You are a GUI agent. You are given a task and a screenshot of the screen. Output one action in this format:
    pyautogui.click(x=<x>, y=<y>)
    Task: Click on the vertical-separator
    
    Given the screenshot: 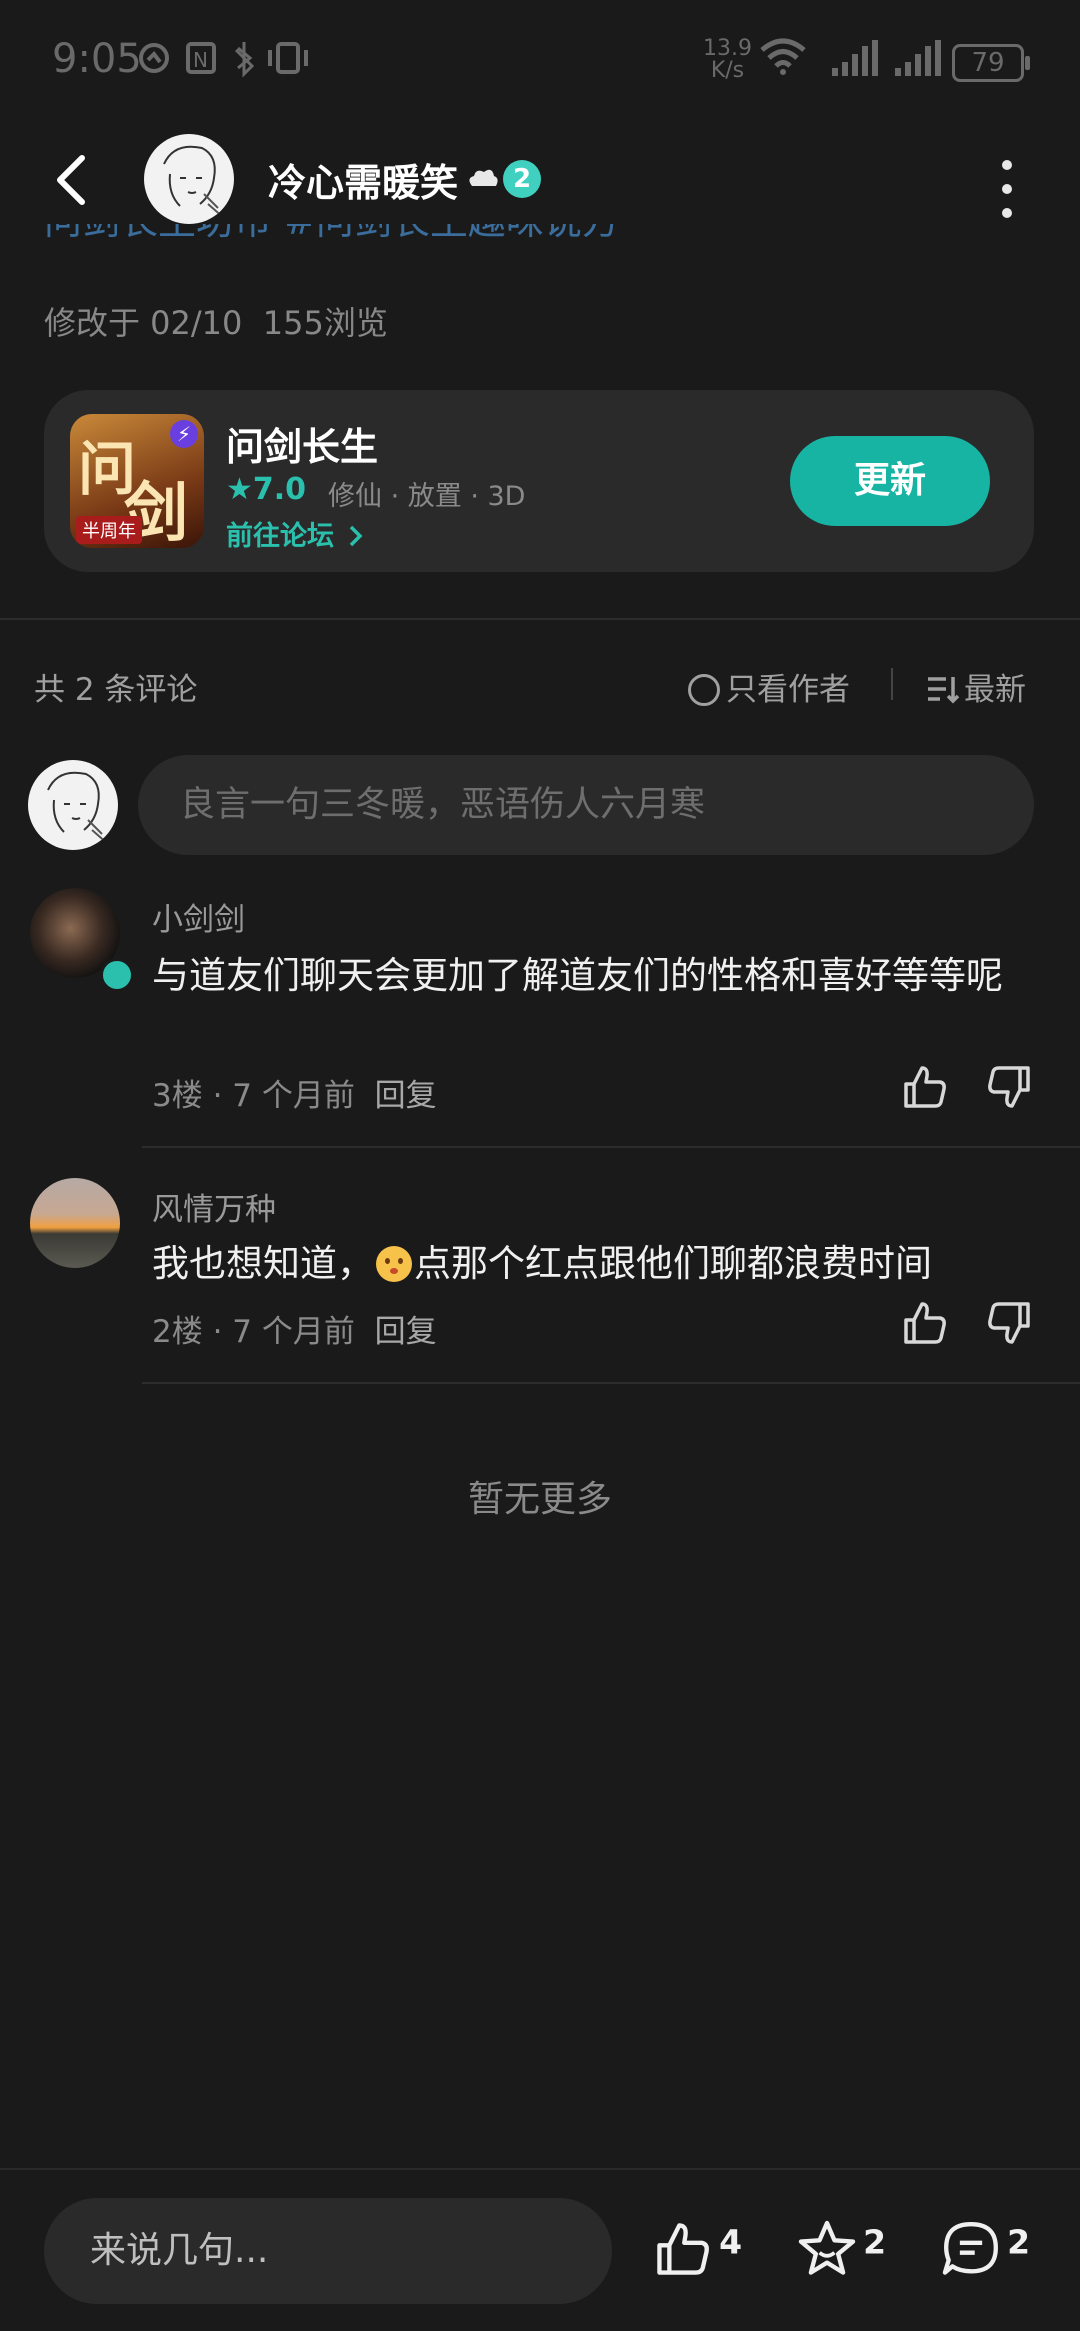 What is the action you would take?
    pyautogui.click(x=892, y=684)
    